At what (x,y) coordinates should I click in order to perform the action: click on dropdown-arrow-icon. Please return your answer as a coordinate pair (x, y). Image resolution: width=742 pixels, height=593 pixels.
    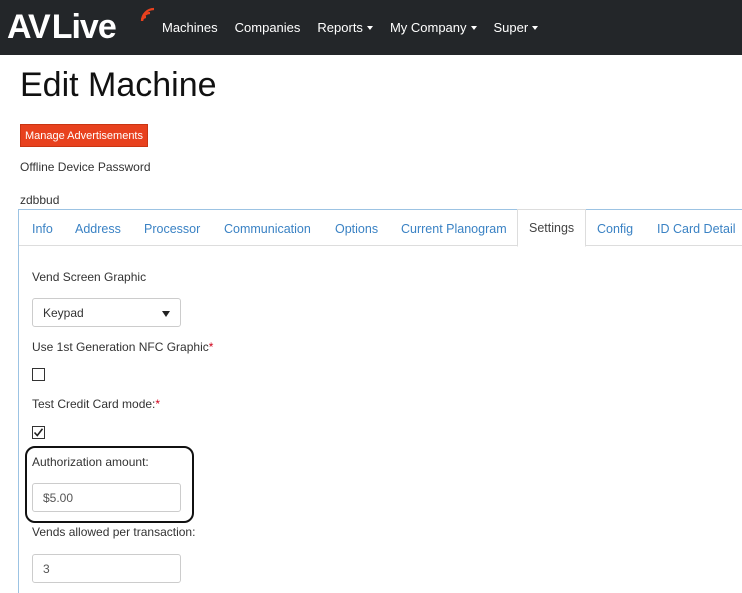
    Looking at the image, I should click on (166, 314).